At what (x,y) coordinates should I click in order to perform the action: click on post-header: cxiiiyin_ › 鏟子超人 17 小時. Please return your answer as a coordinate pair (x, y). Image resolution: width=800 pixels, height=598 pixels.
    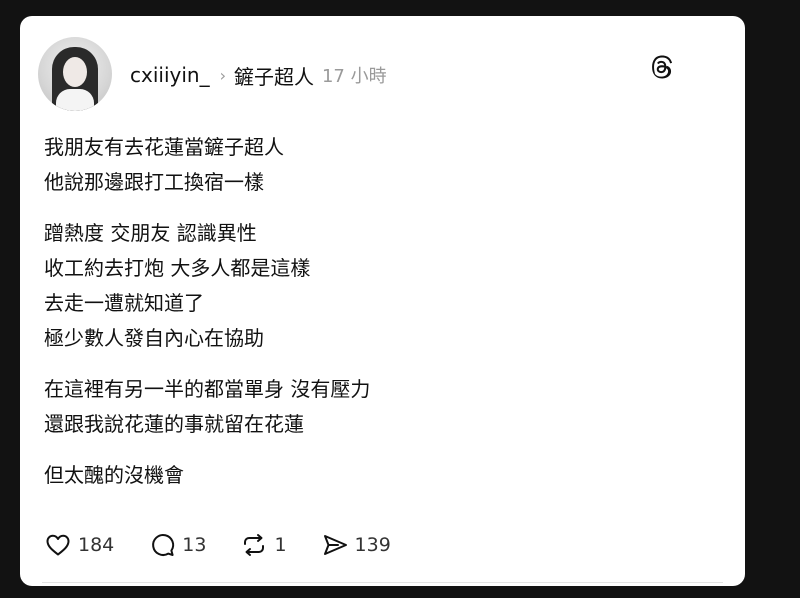
    Looking at the image, I should click on (258, 75).